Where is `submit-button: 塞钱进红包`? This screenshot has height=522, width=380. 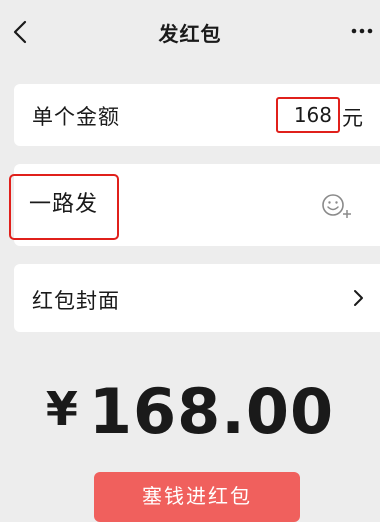 submit-button: 塞钱进红包 is located at coordinates (197, 497).